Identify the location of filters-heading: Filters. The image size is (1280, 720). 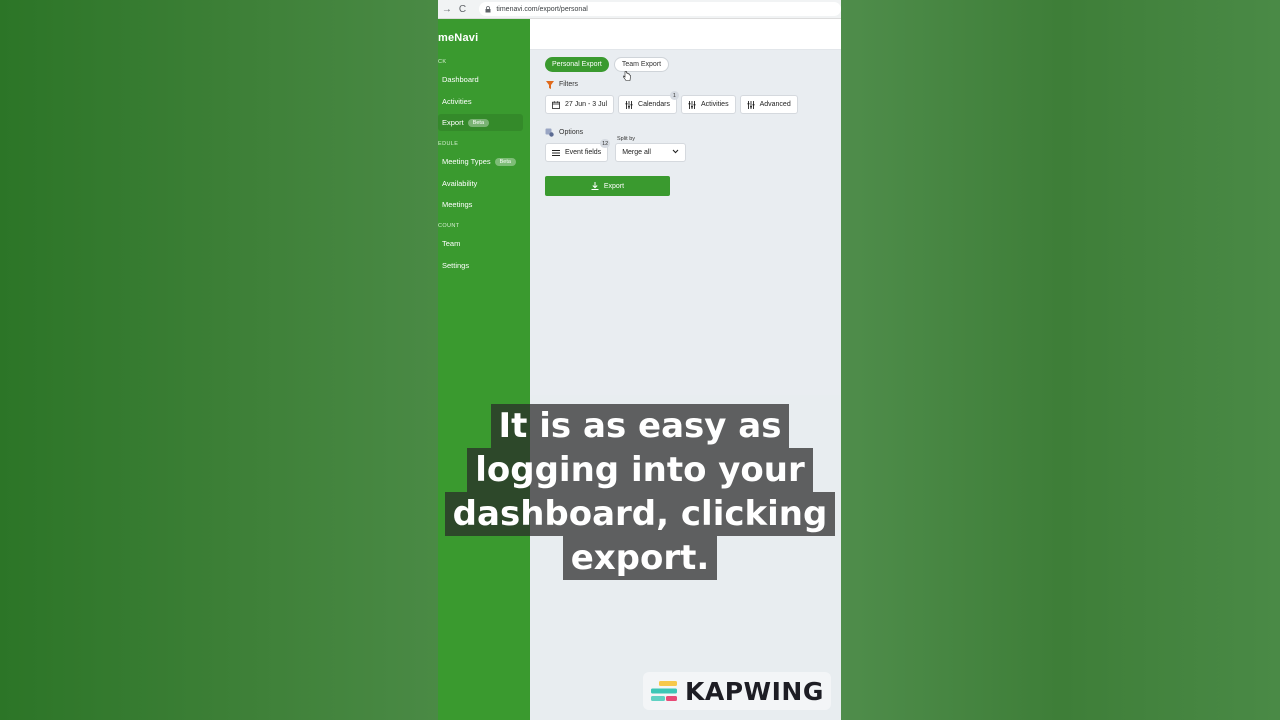
(561, 84).